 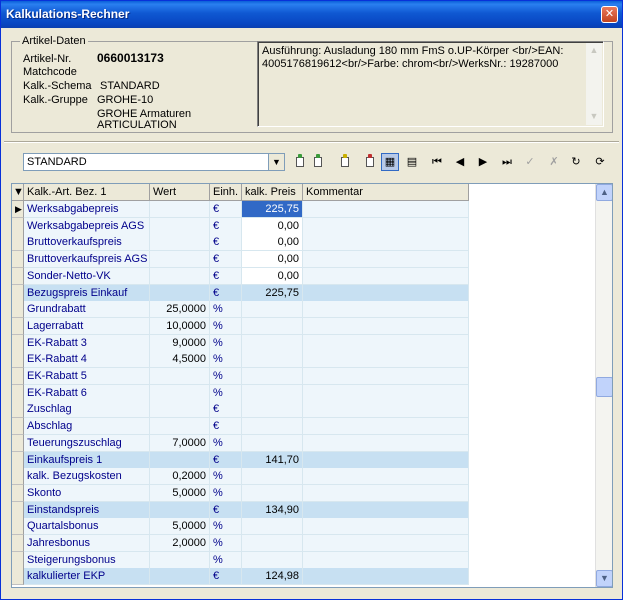 I want to click on recalculate-button: ⟳, so click(x=600, y=162).